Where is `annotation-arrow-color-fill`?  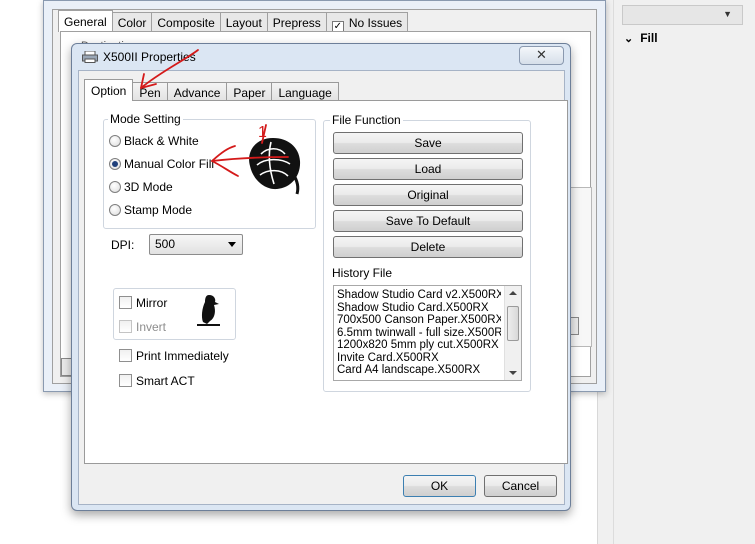
annotation-arrow-color-fill is located at coordinates (250, 159).